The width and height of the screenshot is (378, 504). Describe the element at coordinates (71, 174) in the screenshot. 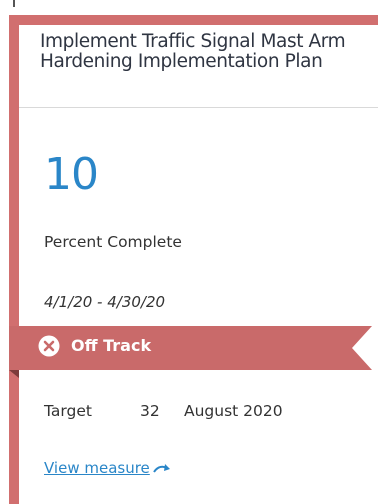

I see `measure-value: 10` at that location.